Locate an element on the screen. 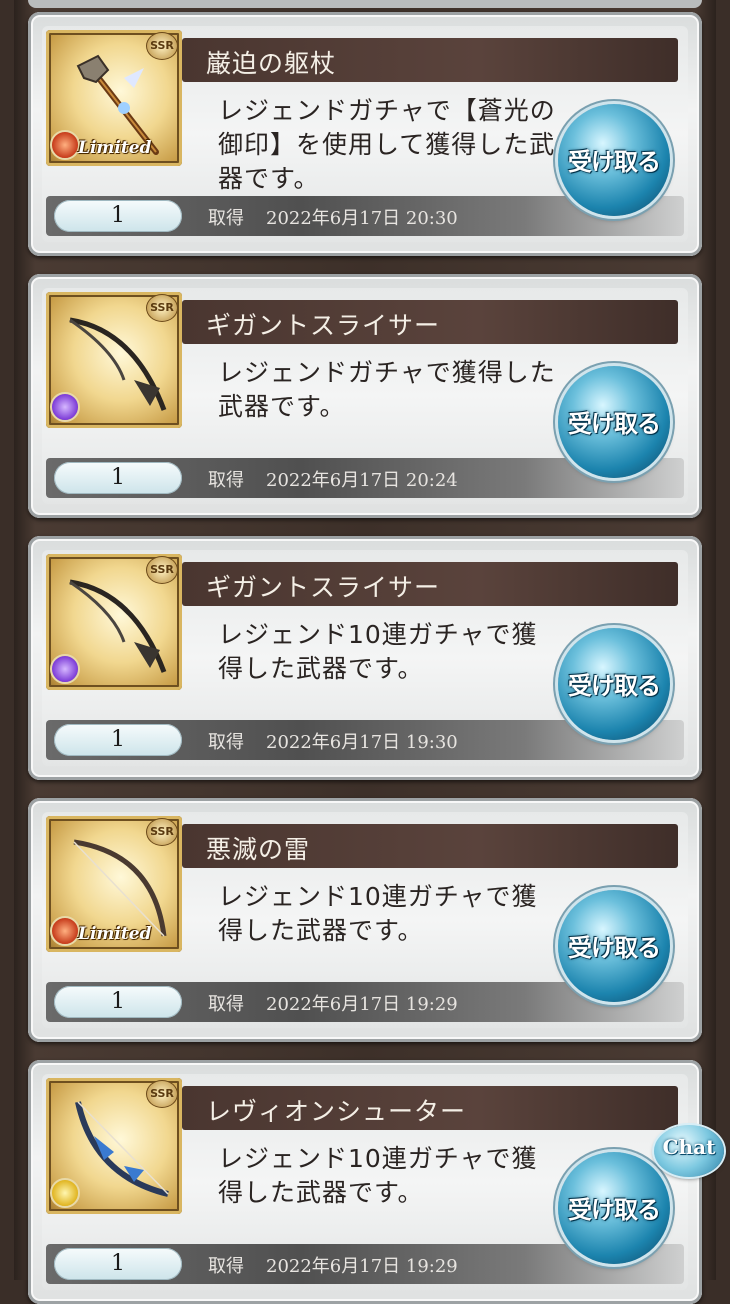 The height and width of the screenshot is (1304, 730). item-title: 巌迫の躯杖 is located at coordinates (271, 63).